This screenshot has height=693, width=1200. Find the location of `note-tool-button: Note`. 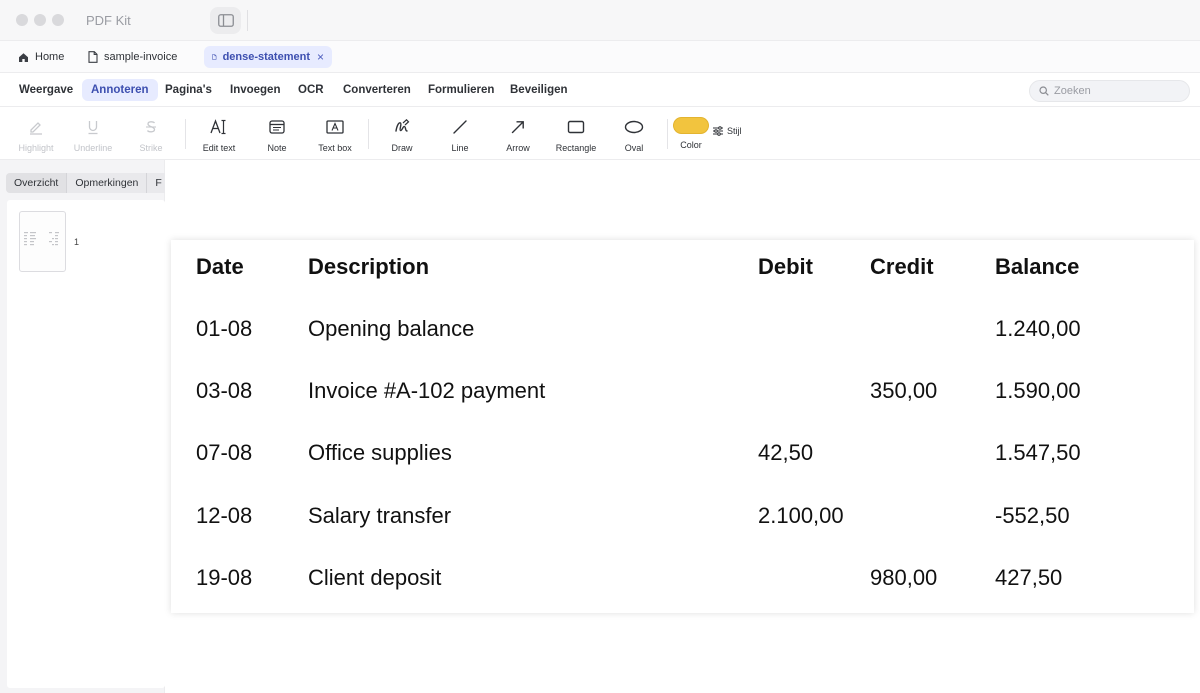

note-tool-button: Note is located at coordinates (277, 136).